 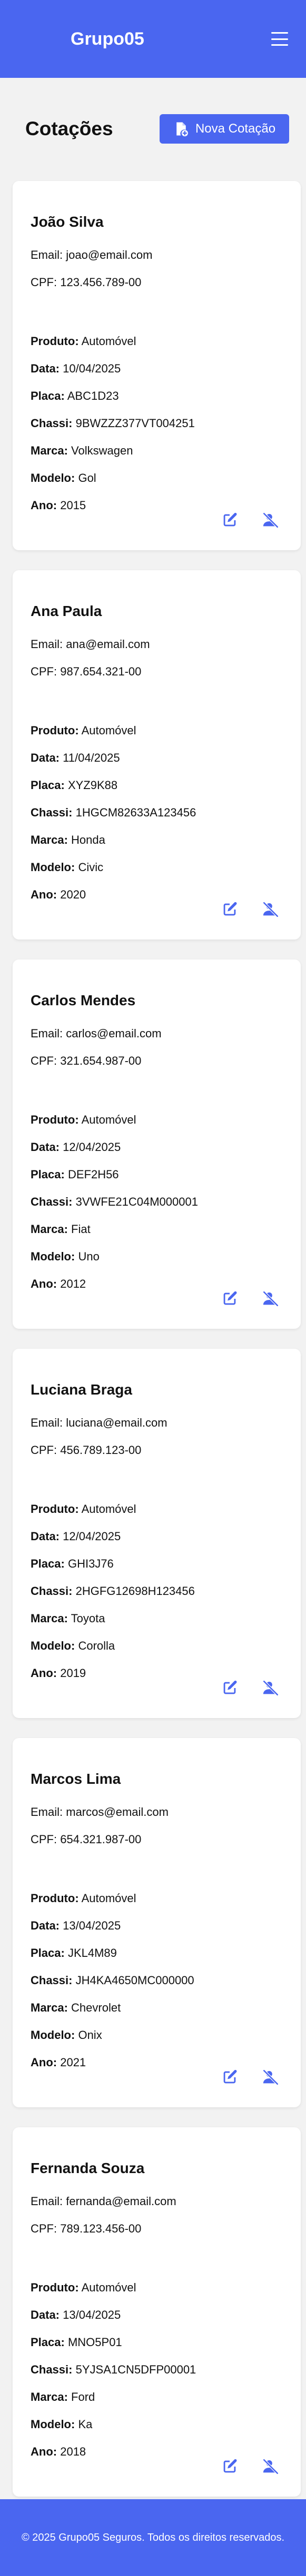 What do you see at coordinates (101, 282) in the screenshot?
I see `cpf-value: 123.456.789-00` at bounding box center [101, 282].